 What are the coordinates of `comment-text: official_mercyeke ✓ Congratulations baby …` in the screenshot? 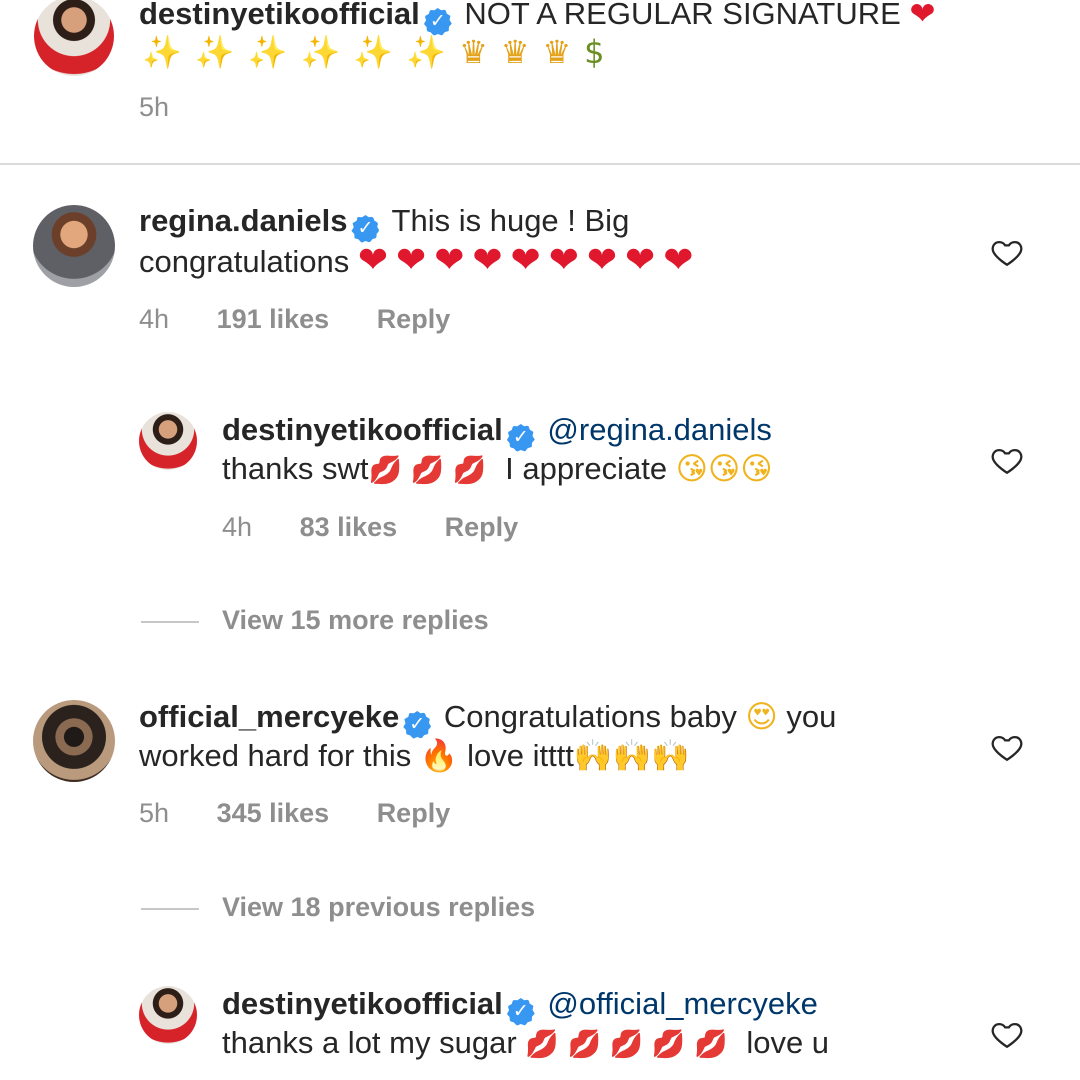 It's located at (487, 718).